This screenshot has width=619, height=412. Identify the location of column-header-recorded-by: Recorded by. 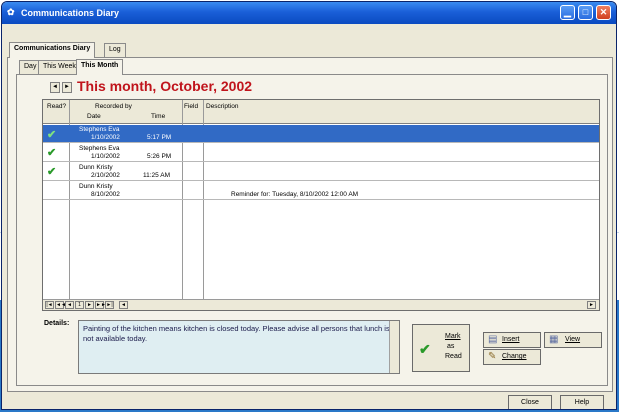
(113, 106).